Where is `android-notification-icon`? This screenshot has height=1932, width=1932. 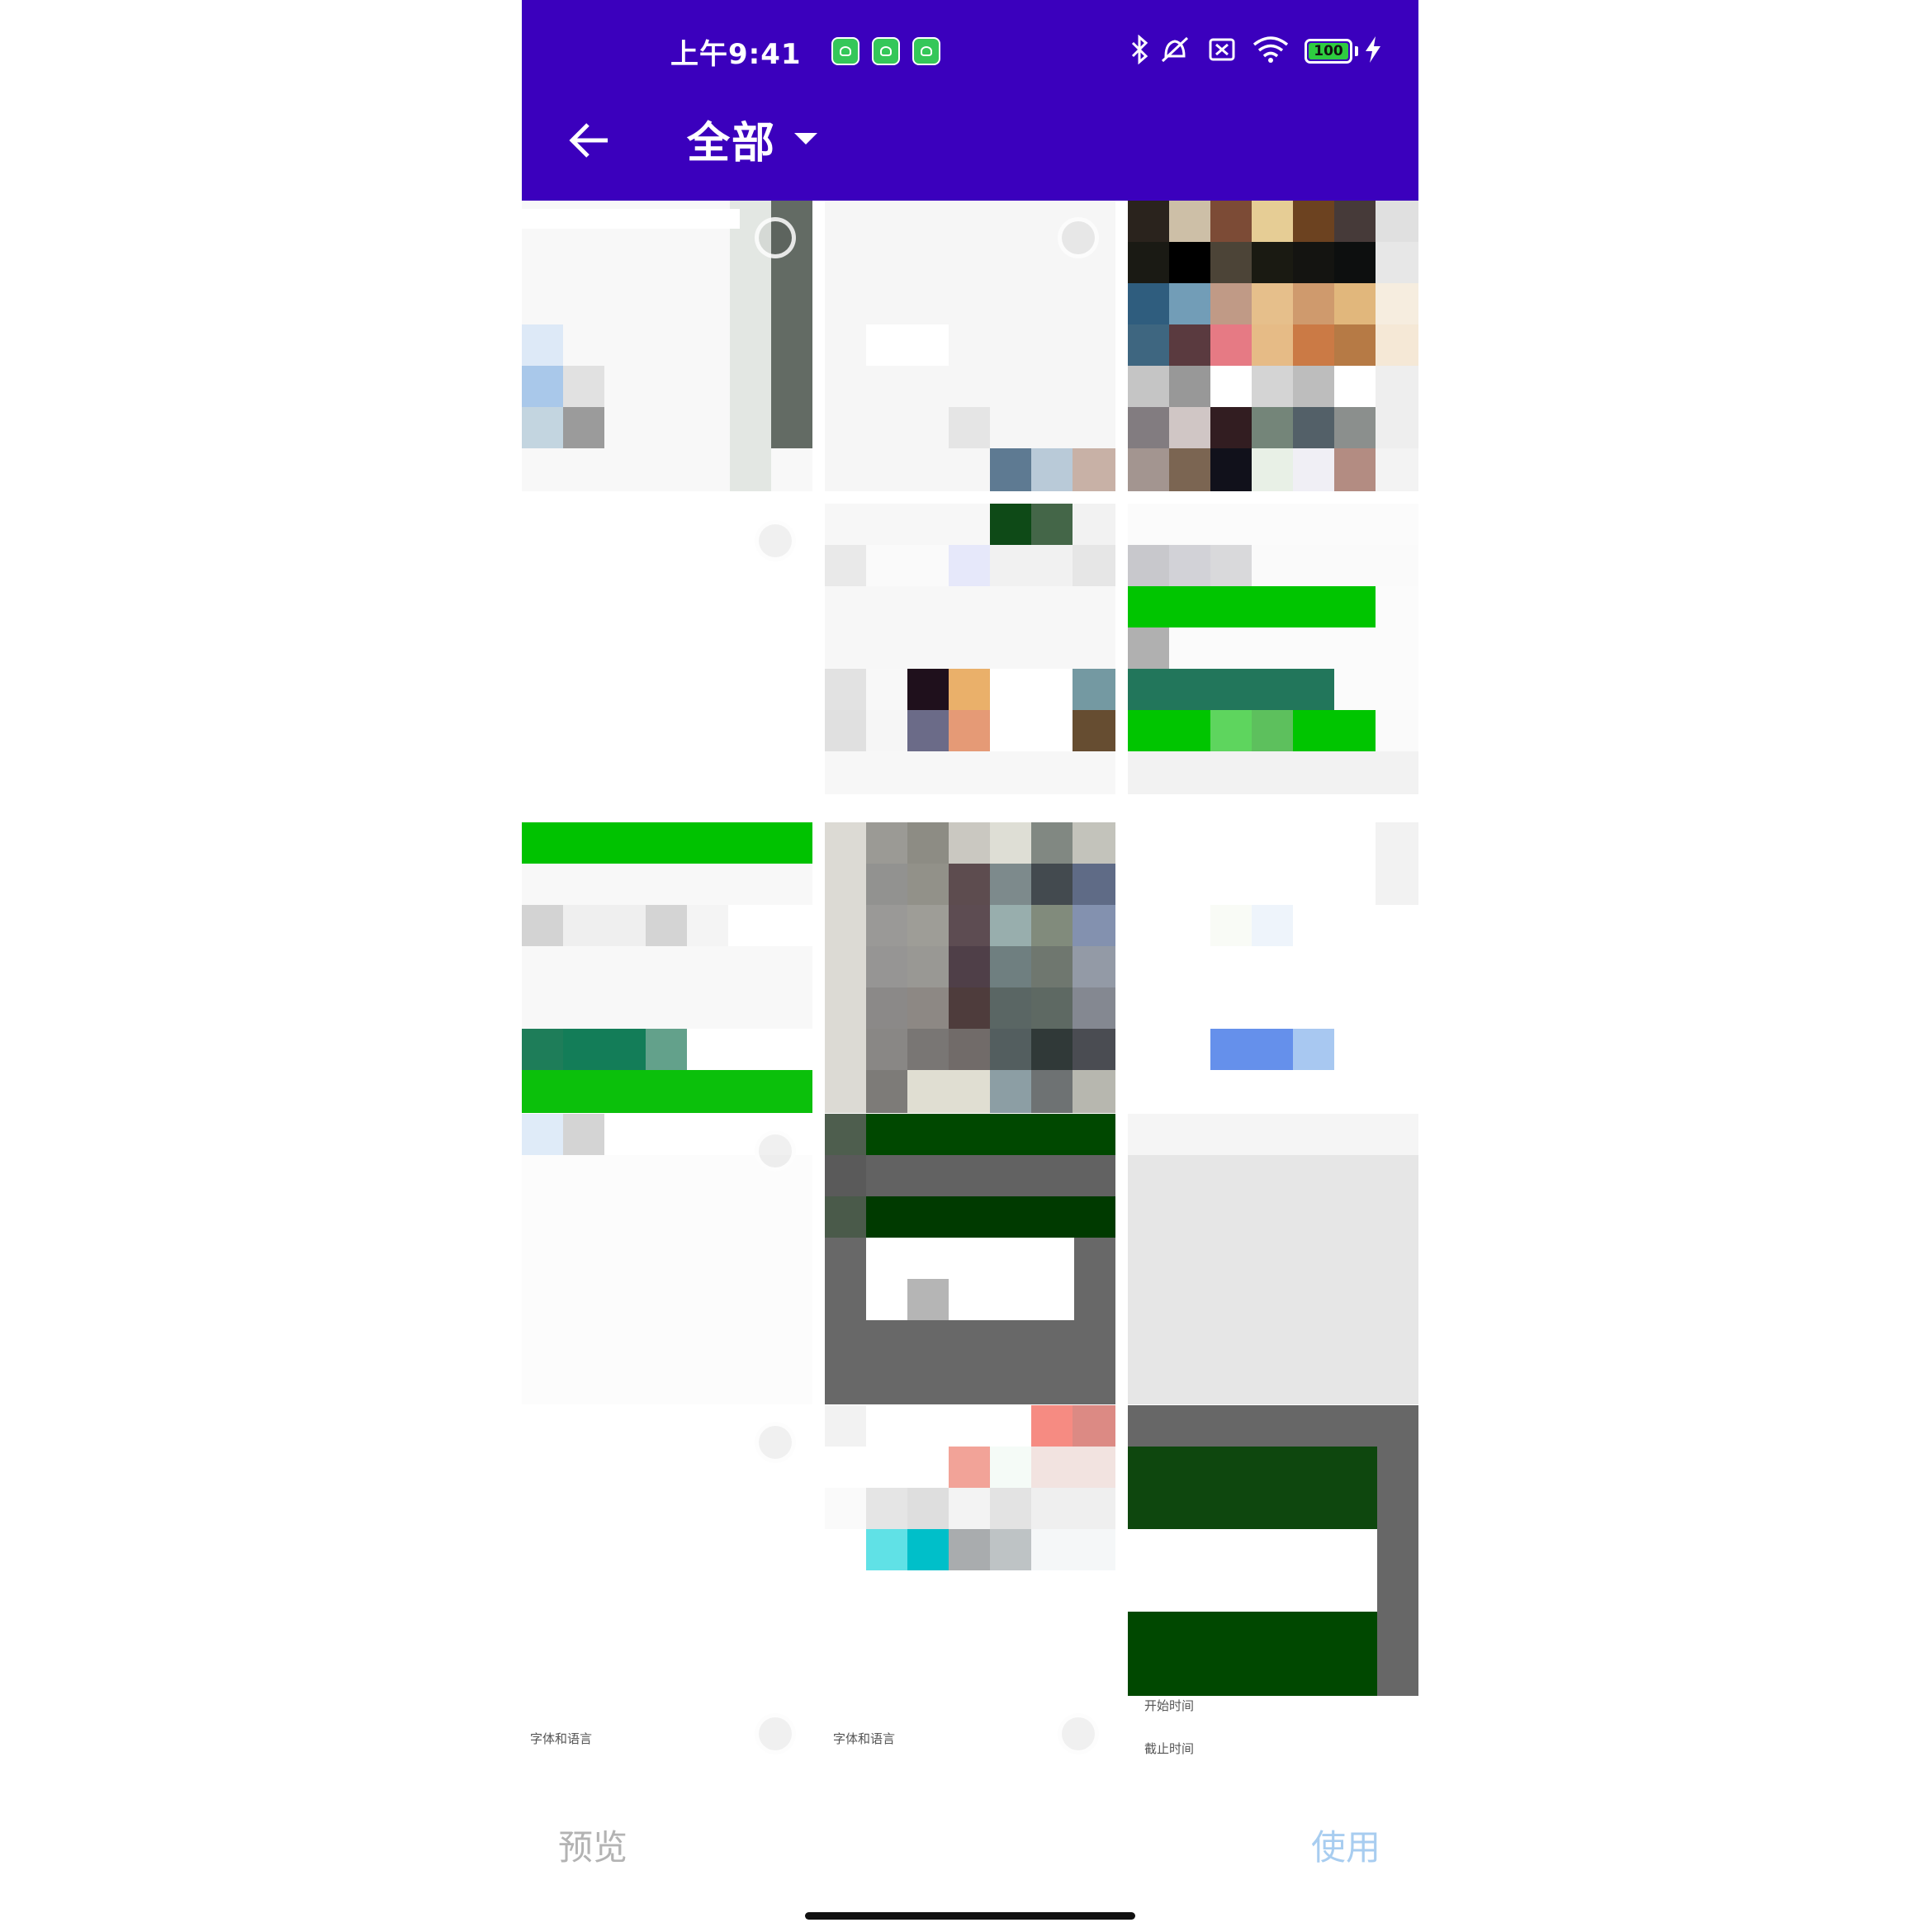 android-notification-icon is located at coordinates (845, 51).